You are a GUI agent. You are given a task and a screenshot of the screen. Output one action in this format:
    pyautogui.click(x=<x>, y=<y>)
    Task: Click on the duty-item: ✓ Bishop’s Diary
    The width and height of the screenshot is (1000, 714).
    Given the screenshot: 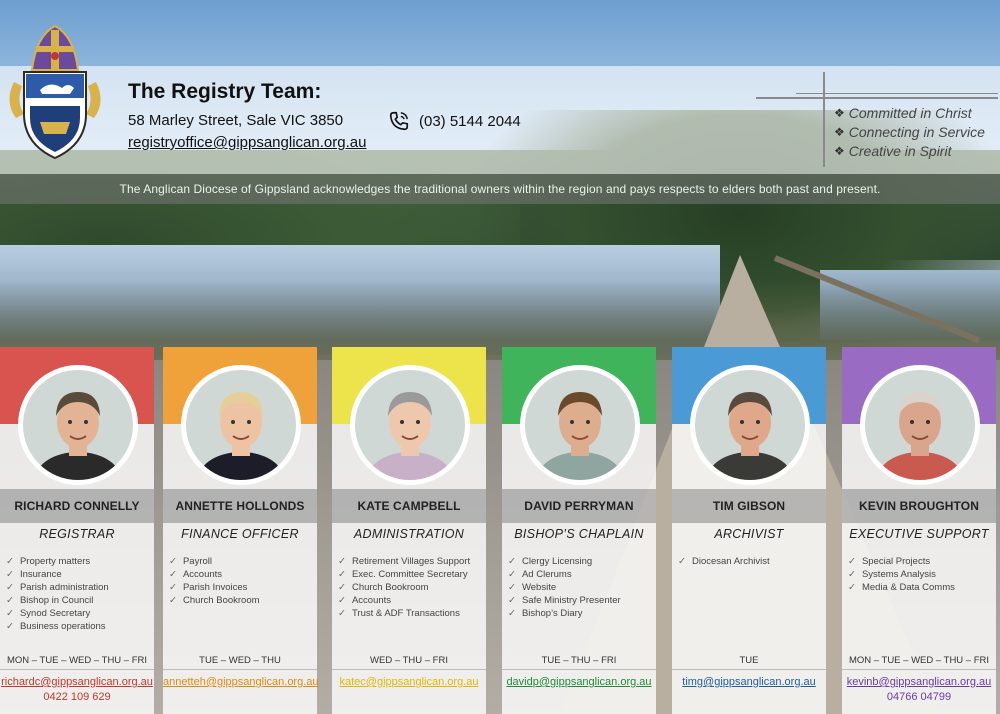 What is the action you would take?
    pyautogui.click(x=545, y=613)
    